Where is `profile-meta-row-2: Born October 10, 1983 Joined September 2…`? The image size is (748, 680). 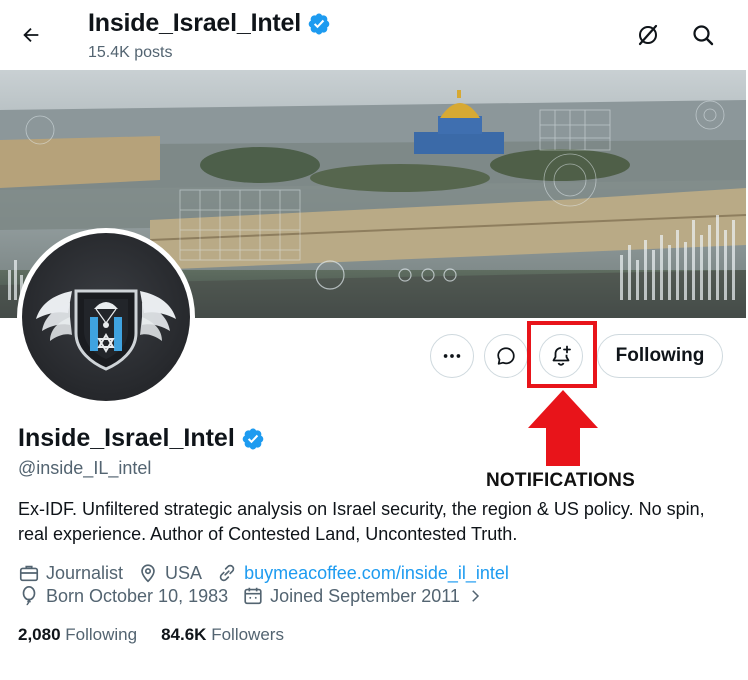
profile-meta-row-2: Born October 10, 1983 Joined September 2… is located at coordinates (258, 596).